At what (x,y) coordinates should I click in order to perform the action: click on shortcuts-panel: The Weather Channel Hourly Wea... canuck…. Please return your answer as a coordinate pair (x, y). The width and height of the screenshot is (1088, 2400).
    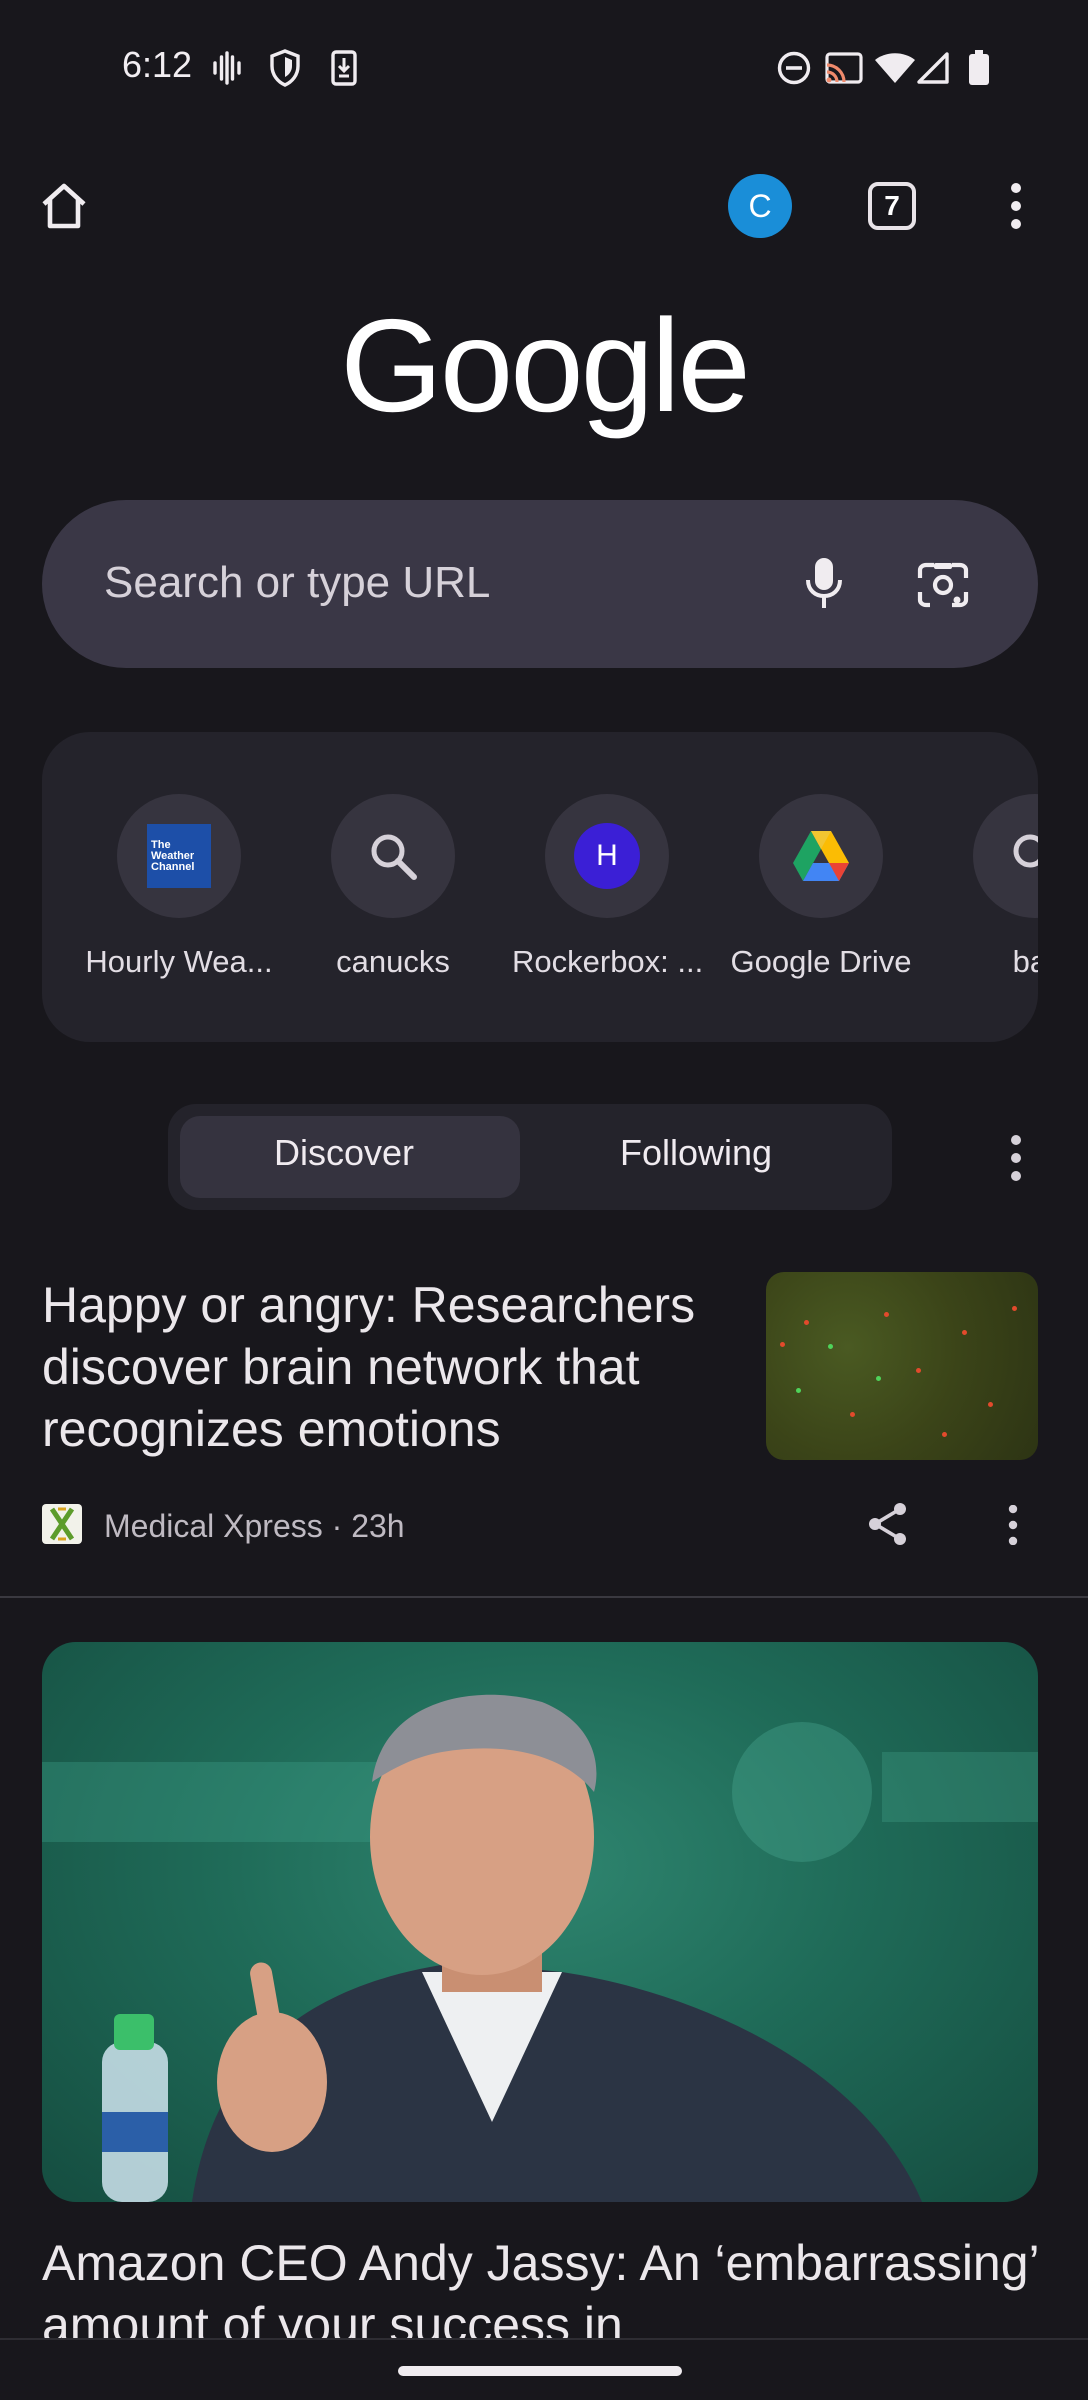
    Looking at the image, I should click on (540, 887).